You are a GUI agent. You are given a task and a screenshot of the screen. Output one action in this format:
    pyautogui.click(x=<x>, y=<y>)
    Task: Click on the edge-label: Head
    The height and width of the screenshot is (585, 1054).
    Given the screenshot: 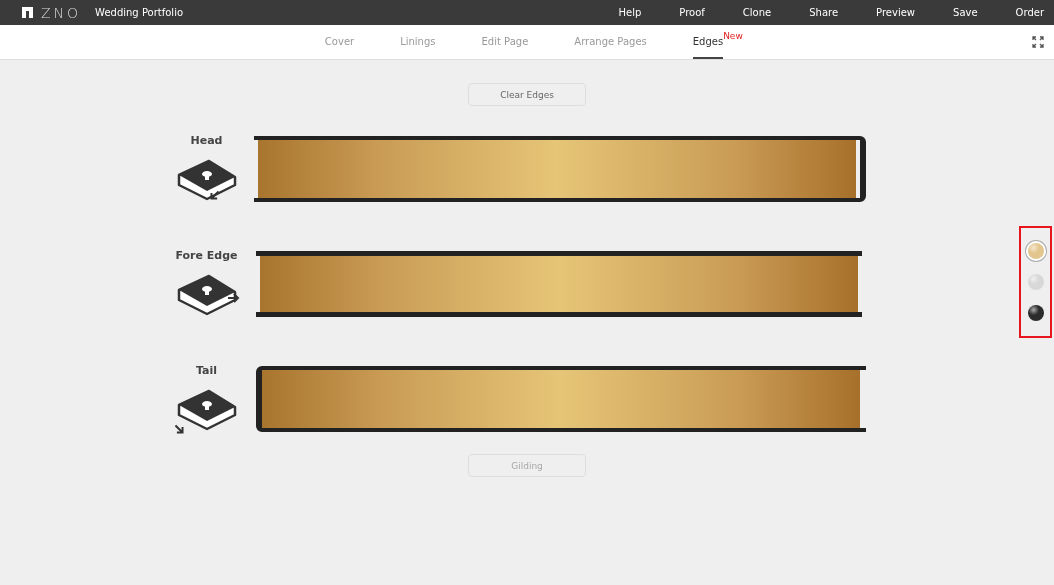 What is the action you would take?
    pyautogui.click(x=206, y=140)
    